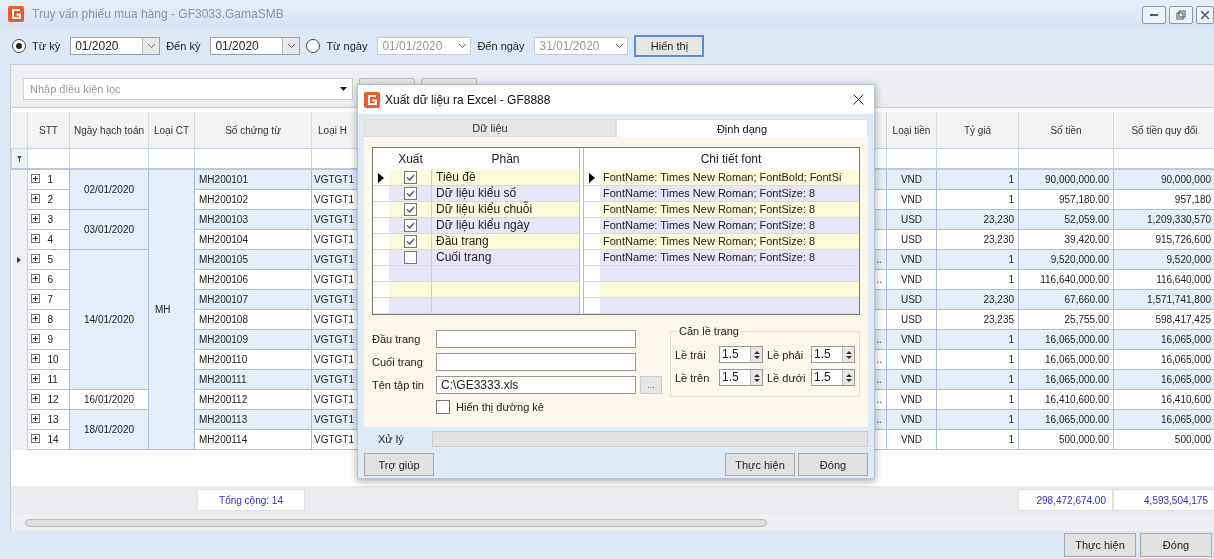 The image size is (1214, 559). Describe the element at coordinates (16, 14) in the screenshot. I see `logo-icon` at that location.